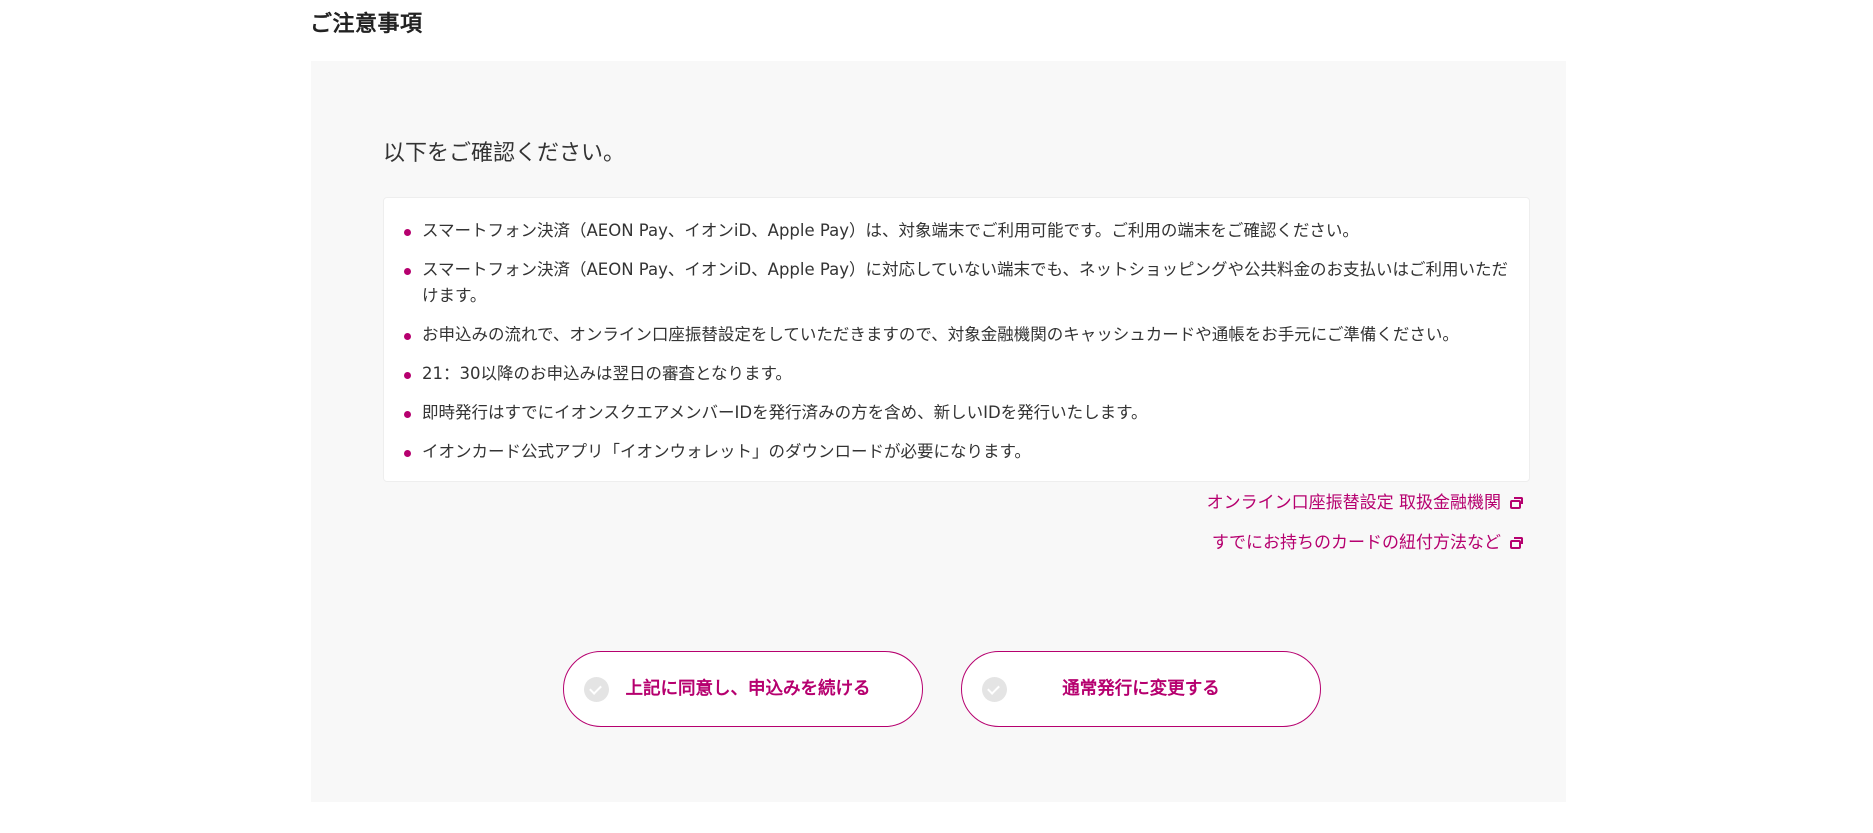 This screenshot has height=833, width=1873. What do you see at coordinates (748, 688) in the screenshot?
I see `agree-continue-label: 上記に同意し、申込みを続ける` at bounding box center [748, 688].